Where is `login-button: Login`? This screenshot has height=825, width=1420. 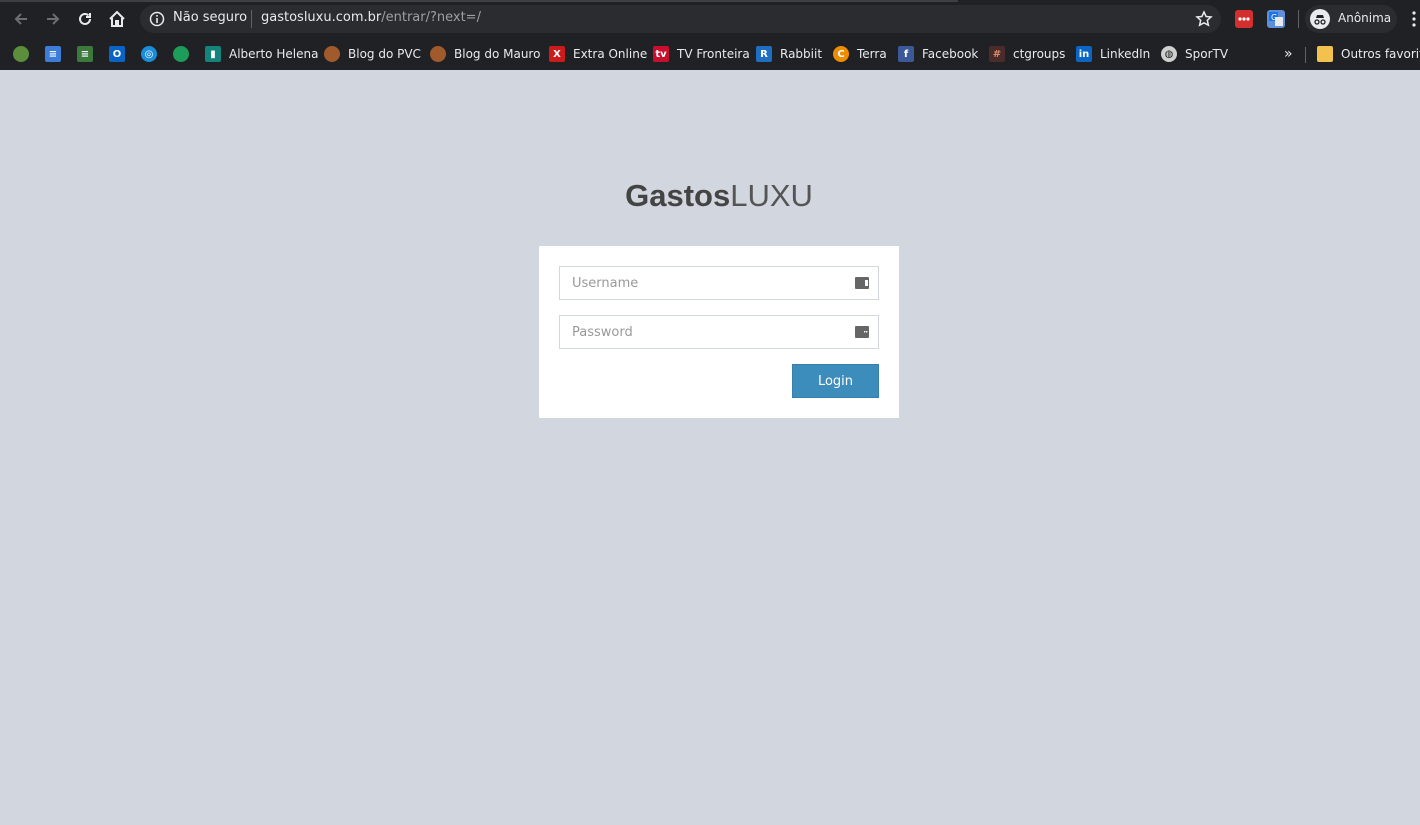 login-button: Login is located at coordinates (835, 381).